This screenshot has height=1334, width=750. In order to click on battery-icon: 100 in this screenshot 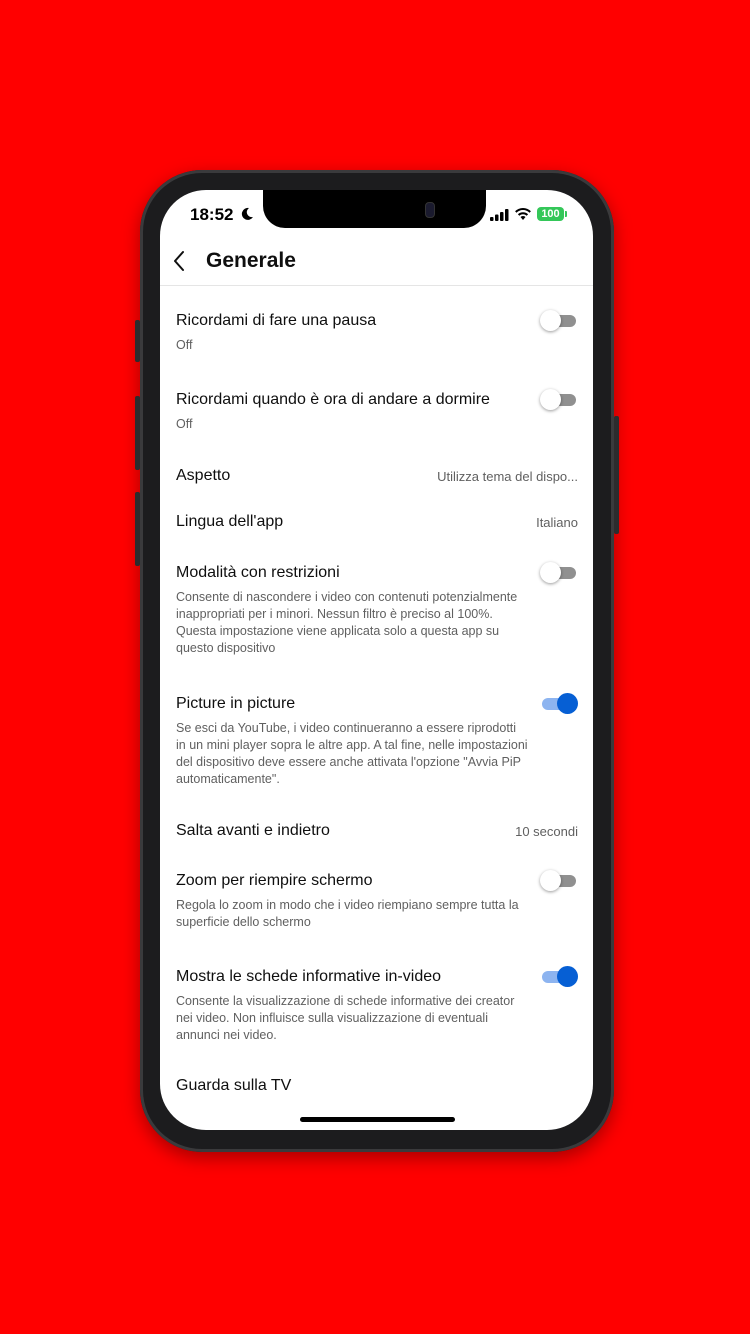, I will do `click(550, 214)`.